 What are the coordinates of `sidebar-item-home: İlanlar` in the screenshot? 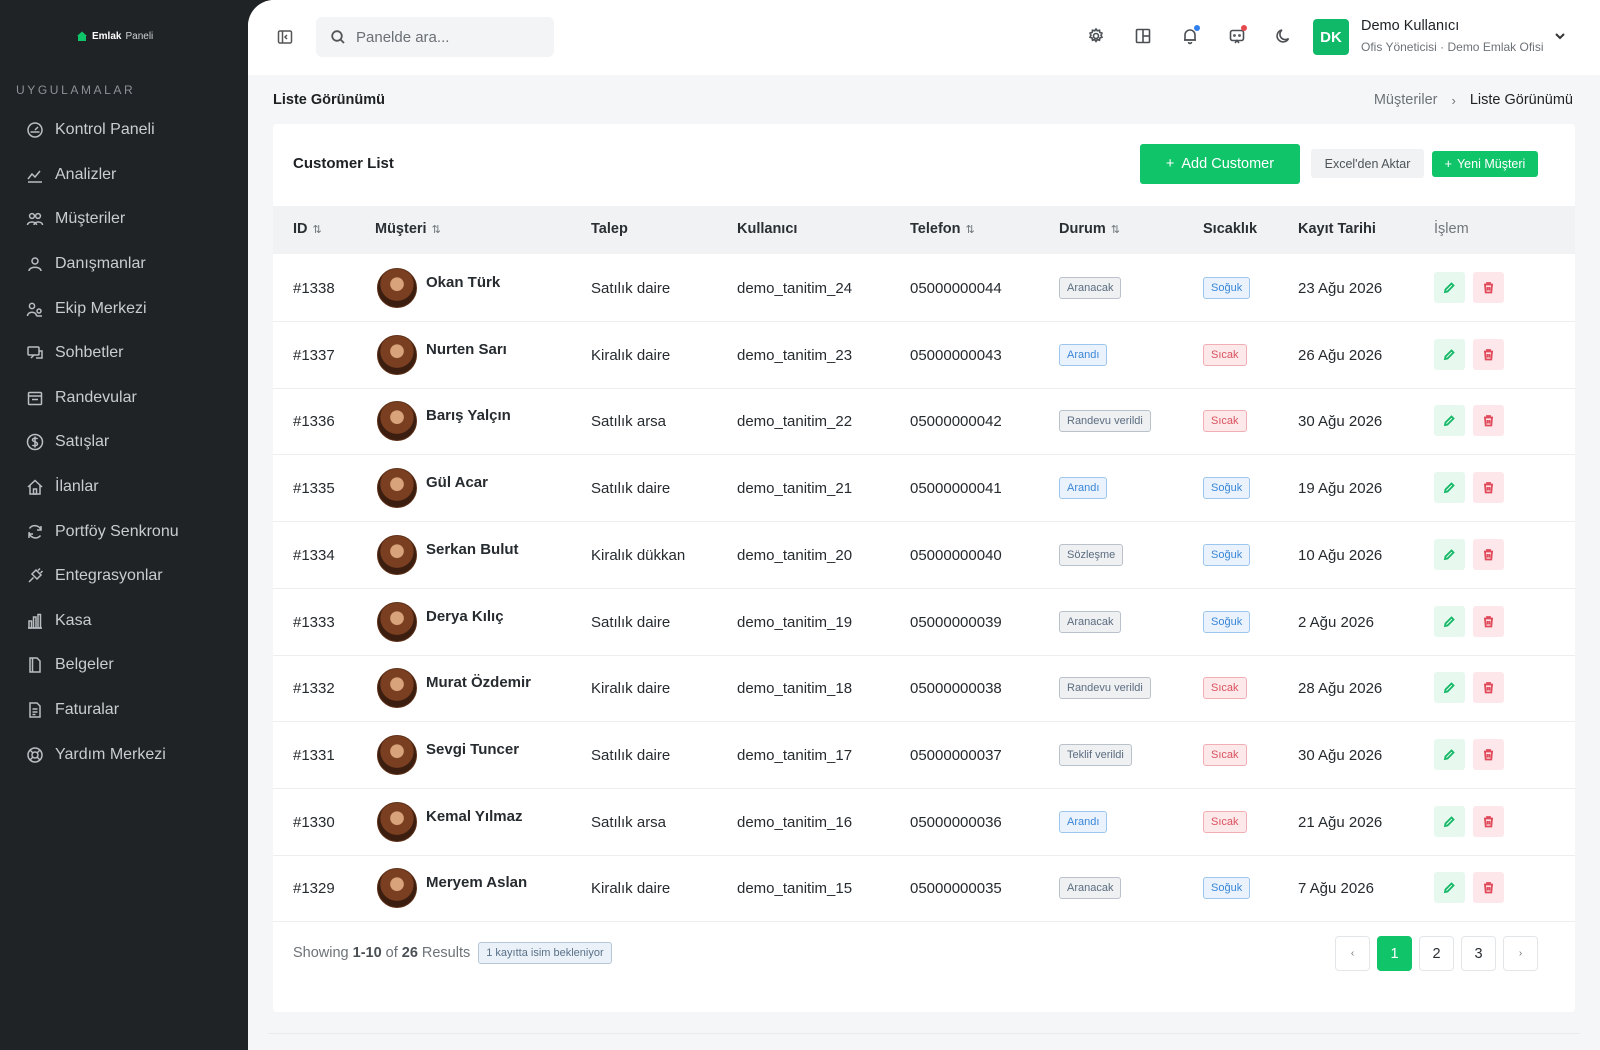 It's located at (124, 487).